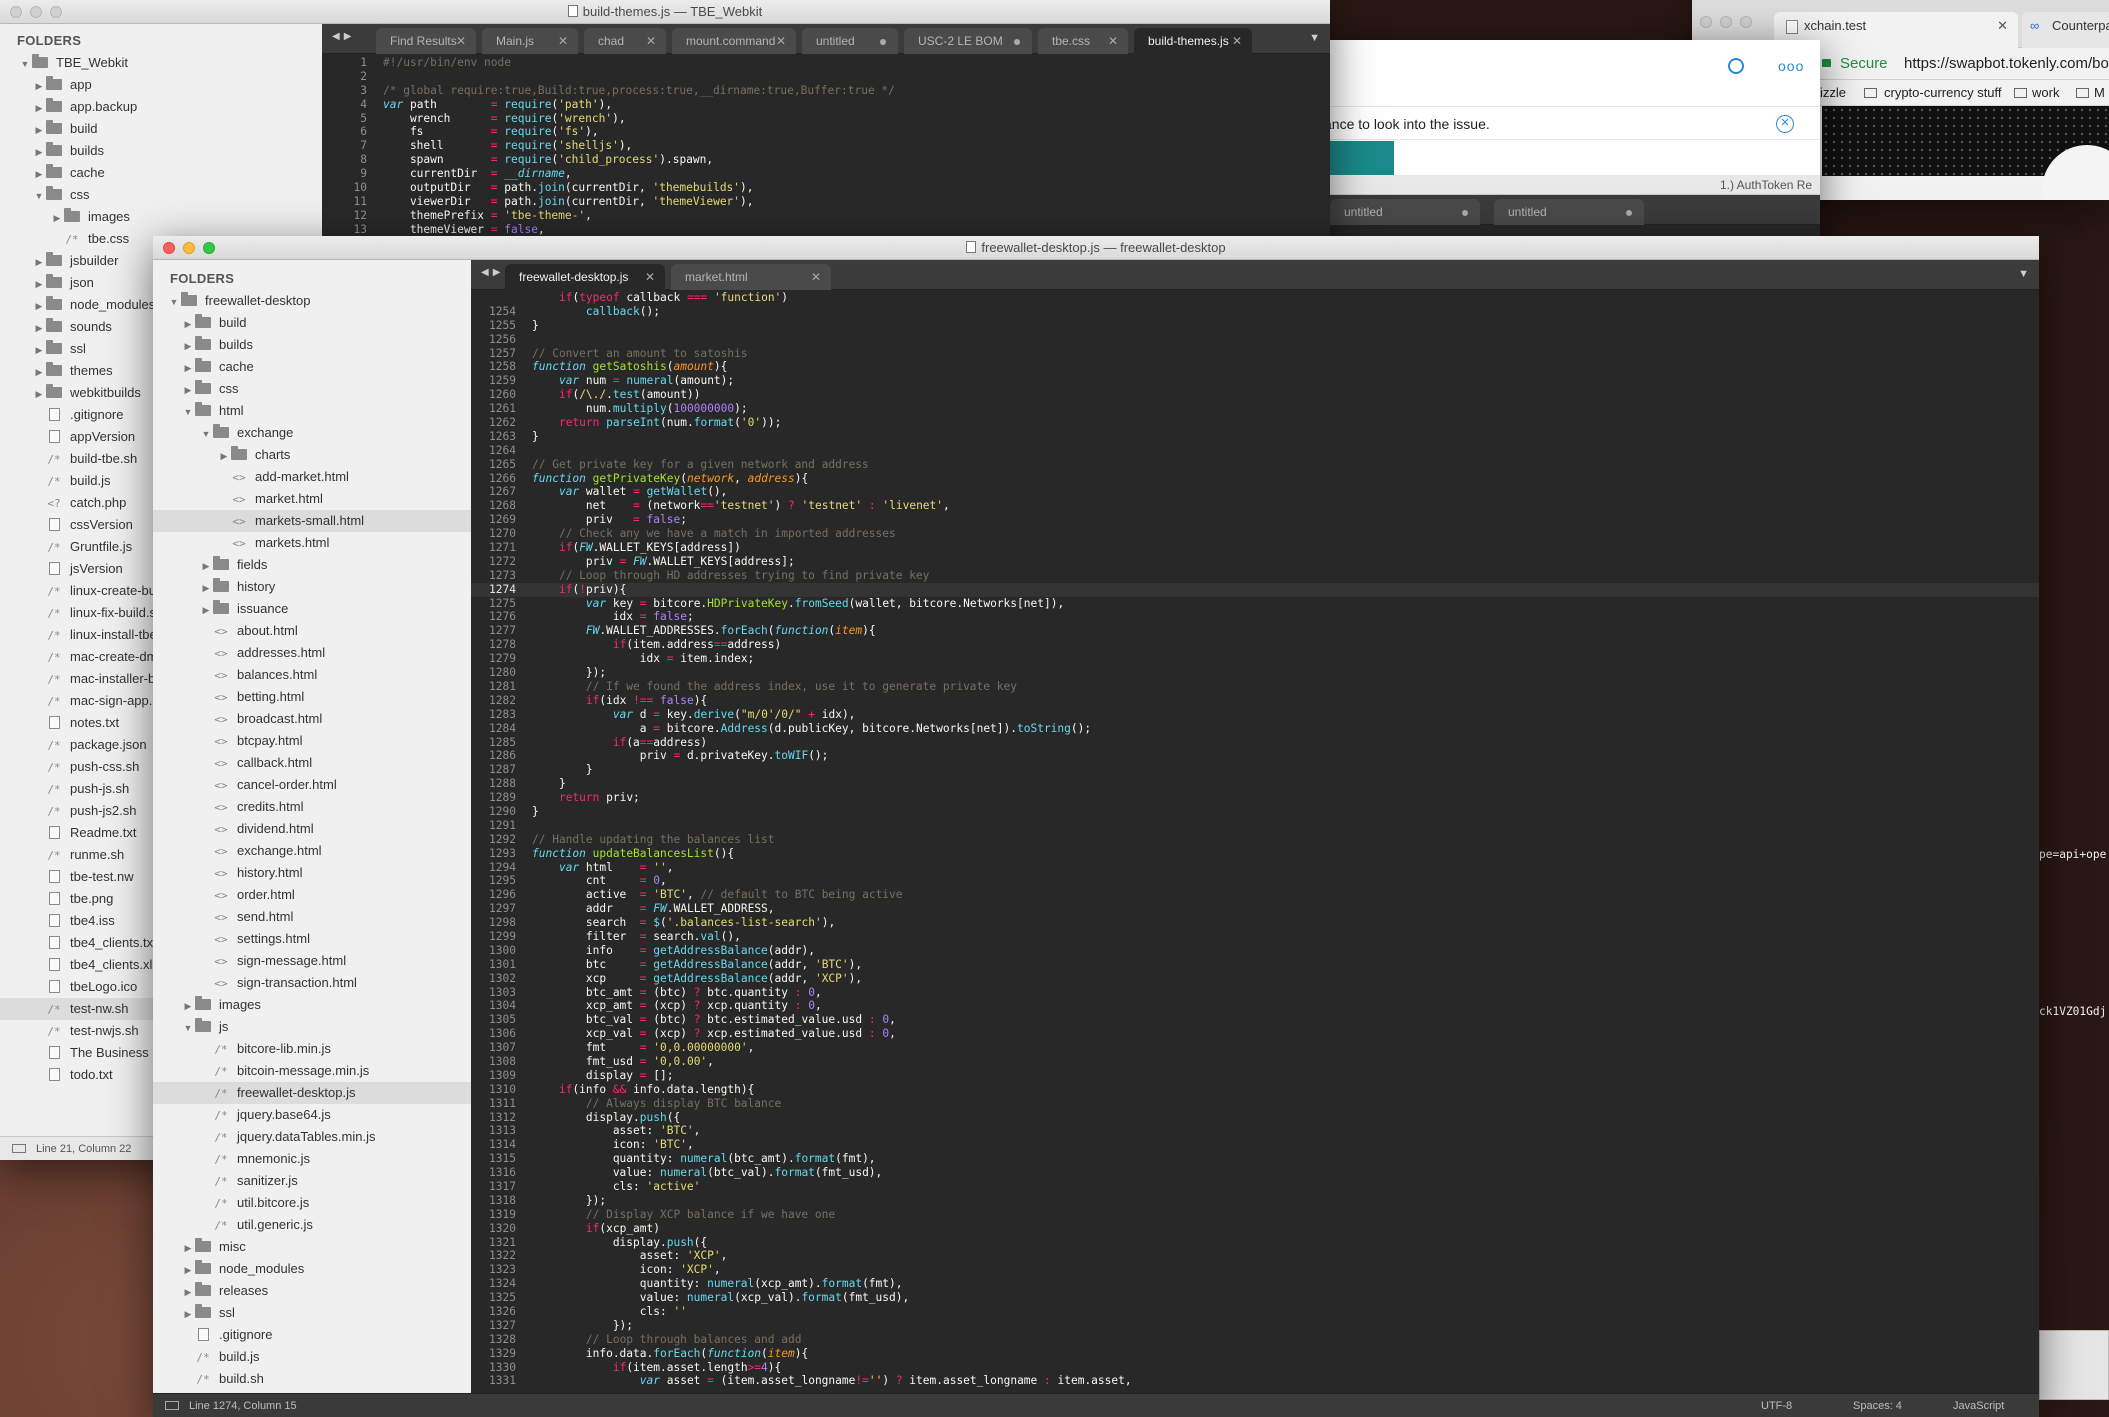 This screenshot has height=1417, width=2109. I want to click on tree-folder: ▶ fields, so click(312, 565).